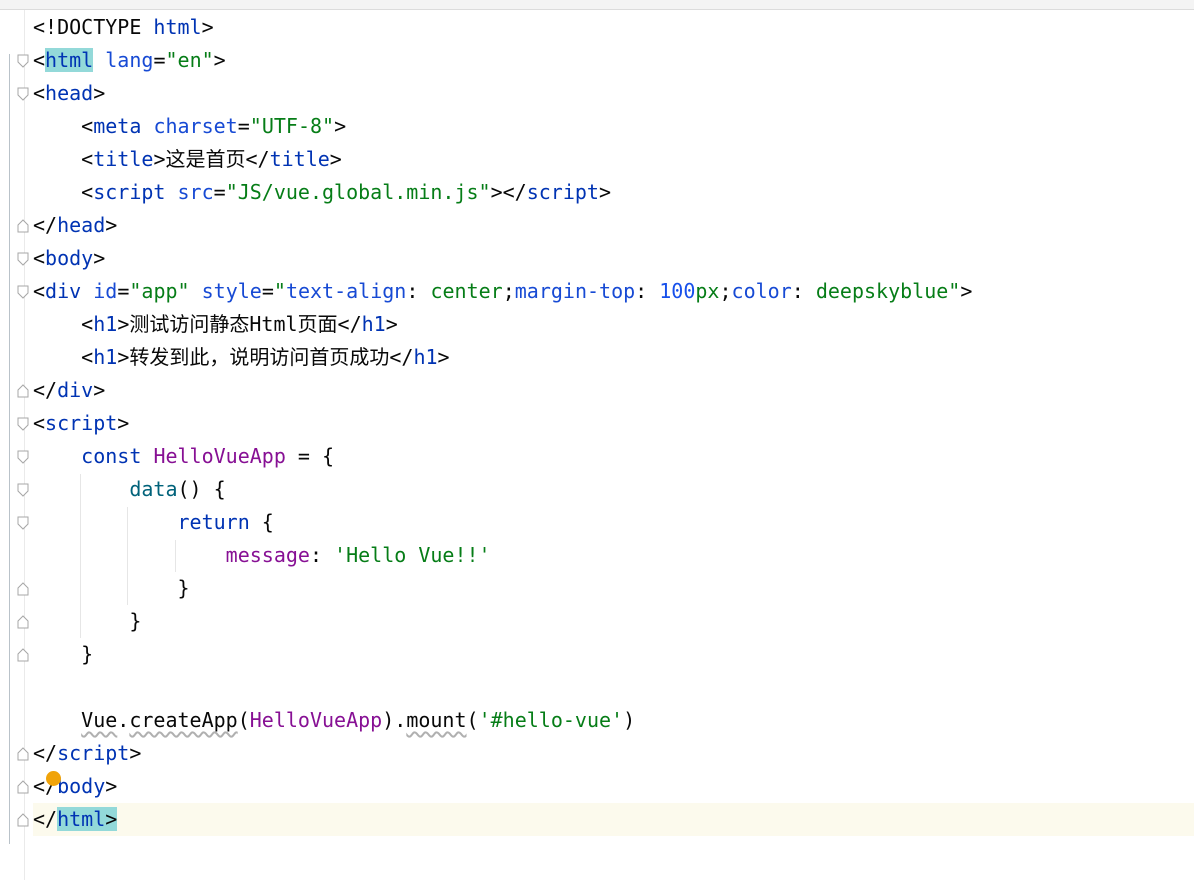  What do you see at coordinates (613, 126) in the screenshot?
I see `code-line: <meta charset="UTF-8">` at bounding box center [613, 126].